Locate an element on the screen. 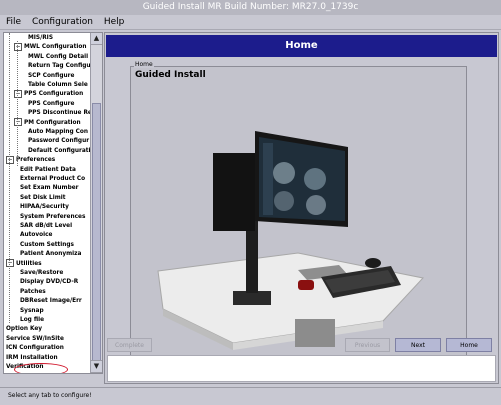 This screenshot has height=405, width=501. previous-button: Previous is located at coordinates (367, 345).